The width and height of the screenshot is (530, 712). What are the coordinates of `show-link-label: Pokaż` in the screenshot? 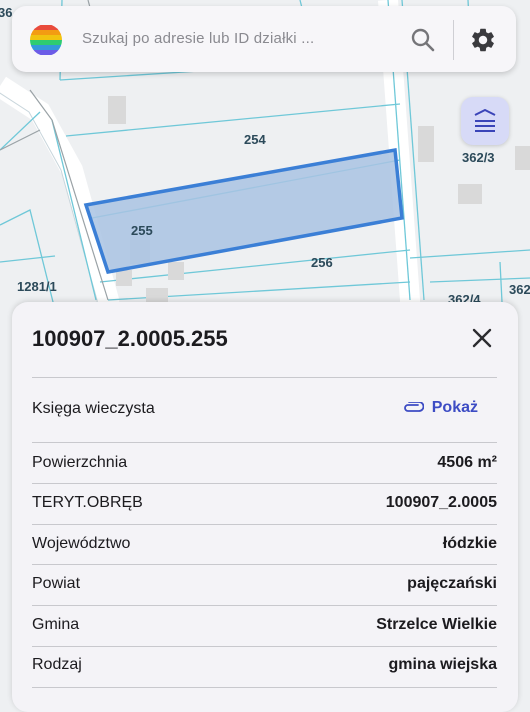 It's located at (454, 407).